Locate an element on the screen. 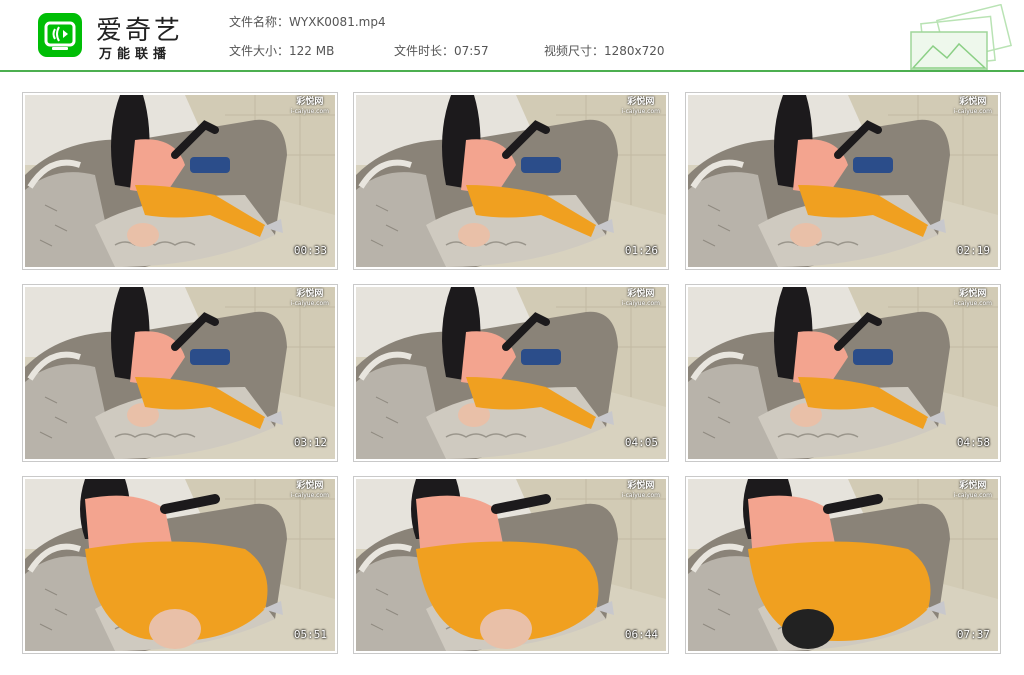  thumbnail-timestamp: 07:37 is located at coordinates (973, 634).